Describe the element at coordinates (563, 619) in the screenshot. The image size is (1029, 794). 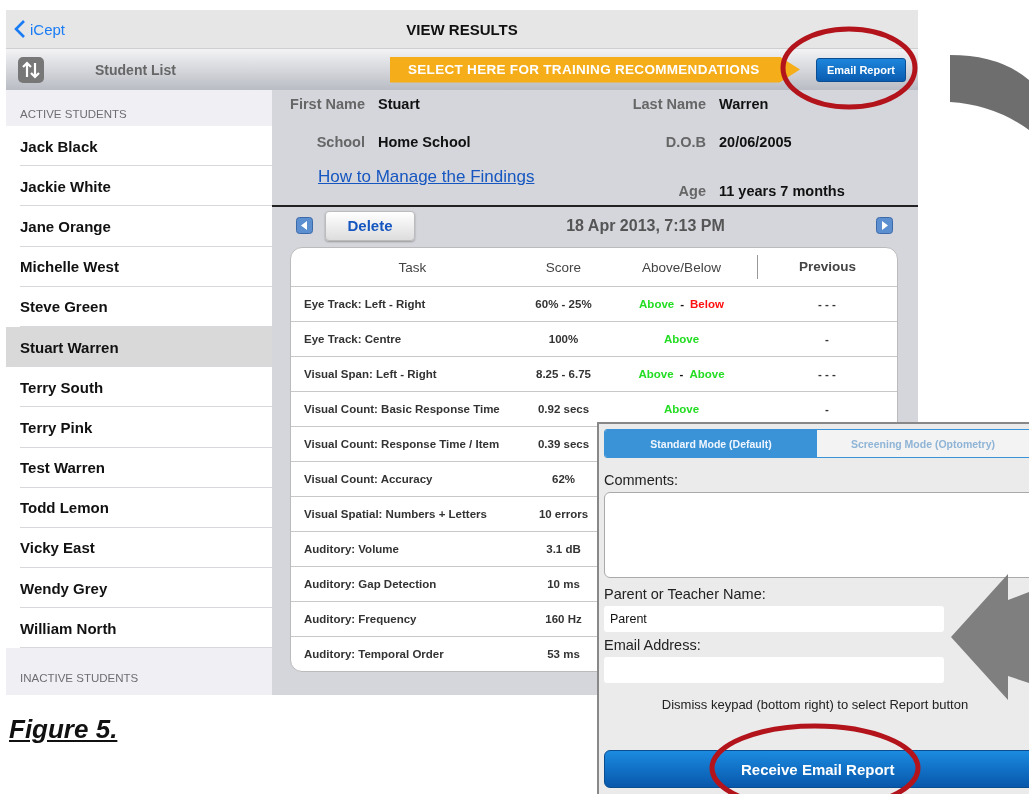
I see `table-cell-text: 160 Hz` at that location.